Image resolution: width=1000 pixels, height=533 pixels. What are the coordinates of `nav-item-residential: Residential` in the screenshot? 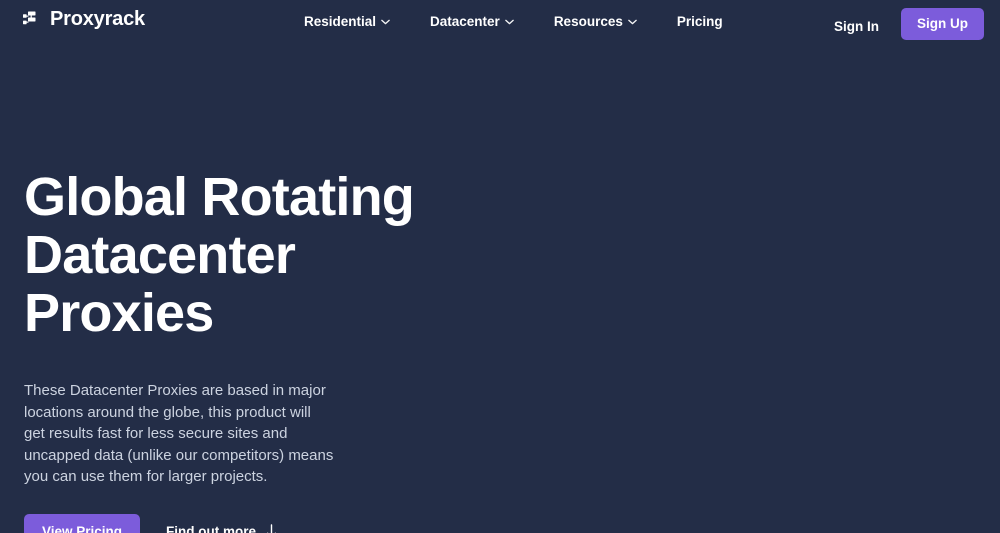 It's located at (347, 22).